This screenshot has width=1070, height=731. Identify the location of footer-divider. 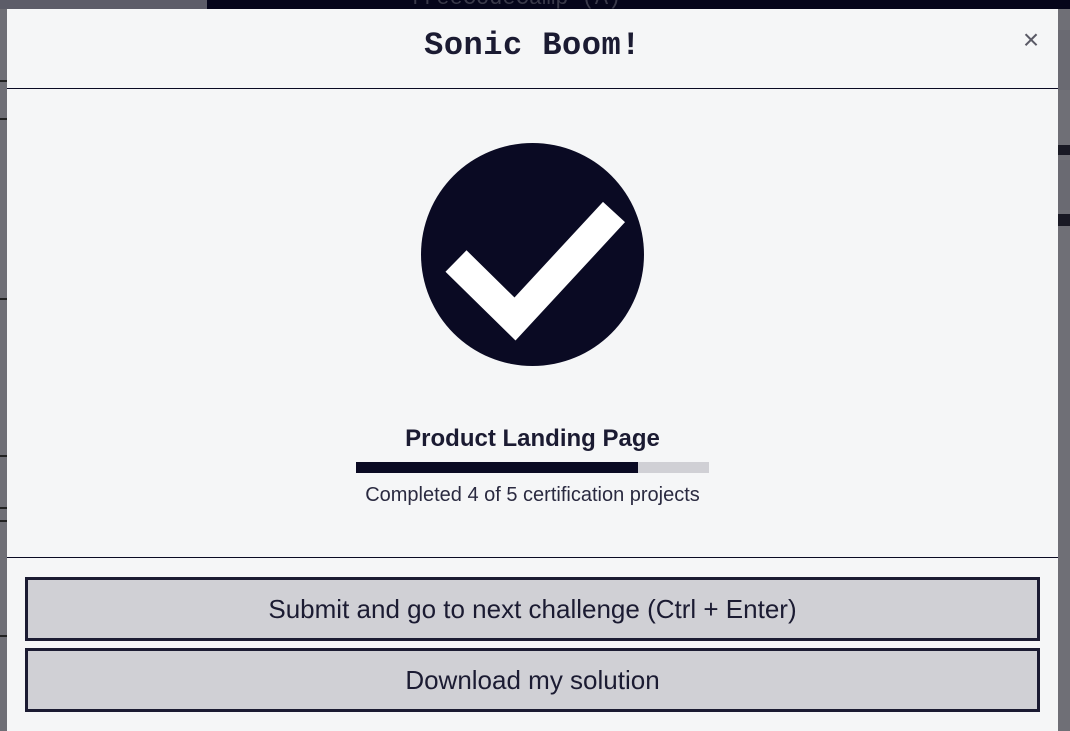
(532, 557).